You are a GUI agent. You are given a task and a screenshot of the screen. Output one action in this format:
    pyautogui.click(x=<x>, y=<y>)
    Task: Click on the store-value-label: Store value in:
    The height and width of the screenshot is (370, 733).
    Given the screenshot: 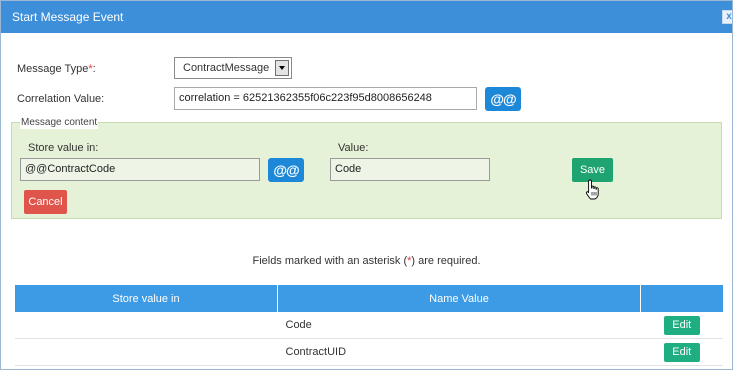 What is the action you would take?
    pyautogui.click(x=63, y=148)
    